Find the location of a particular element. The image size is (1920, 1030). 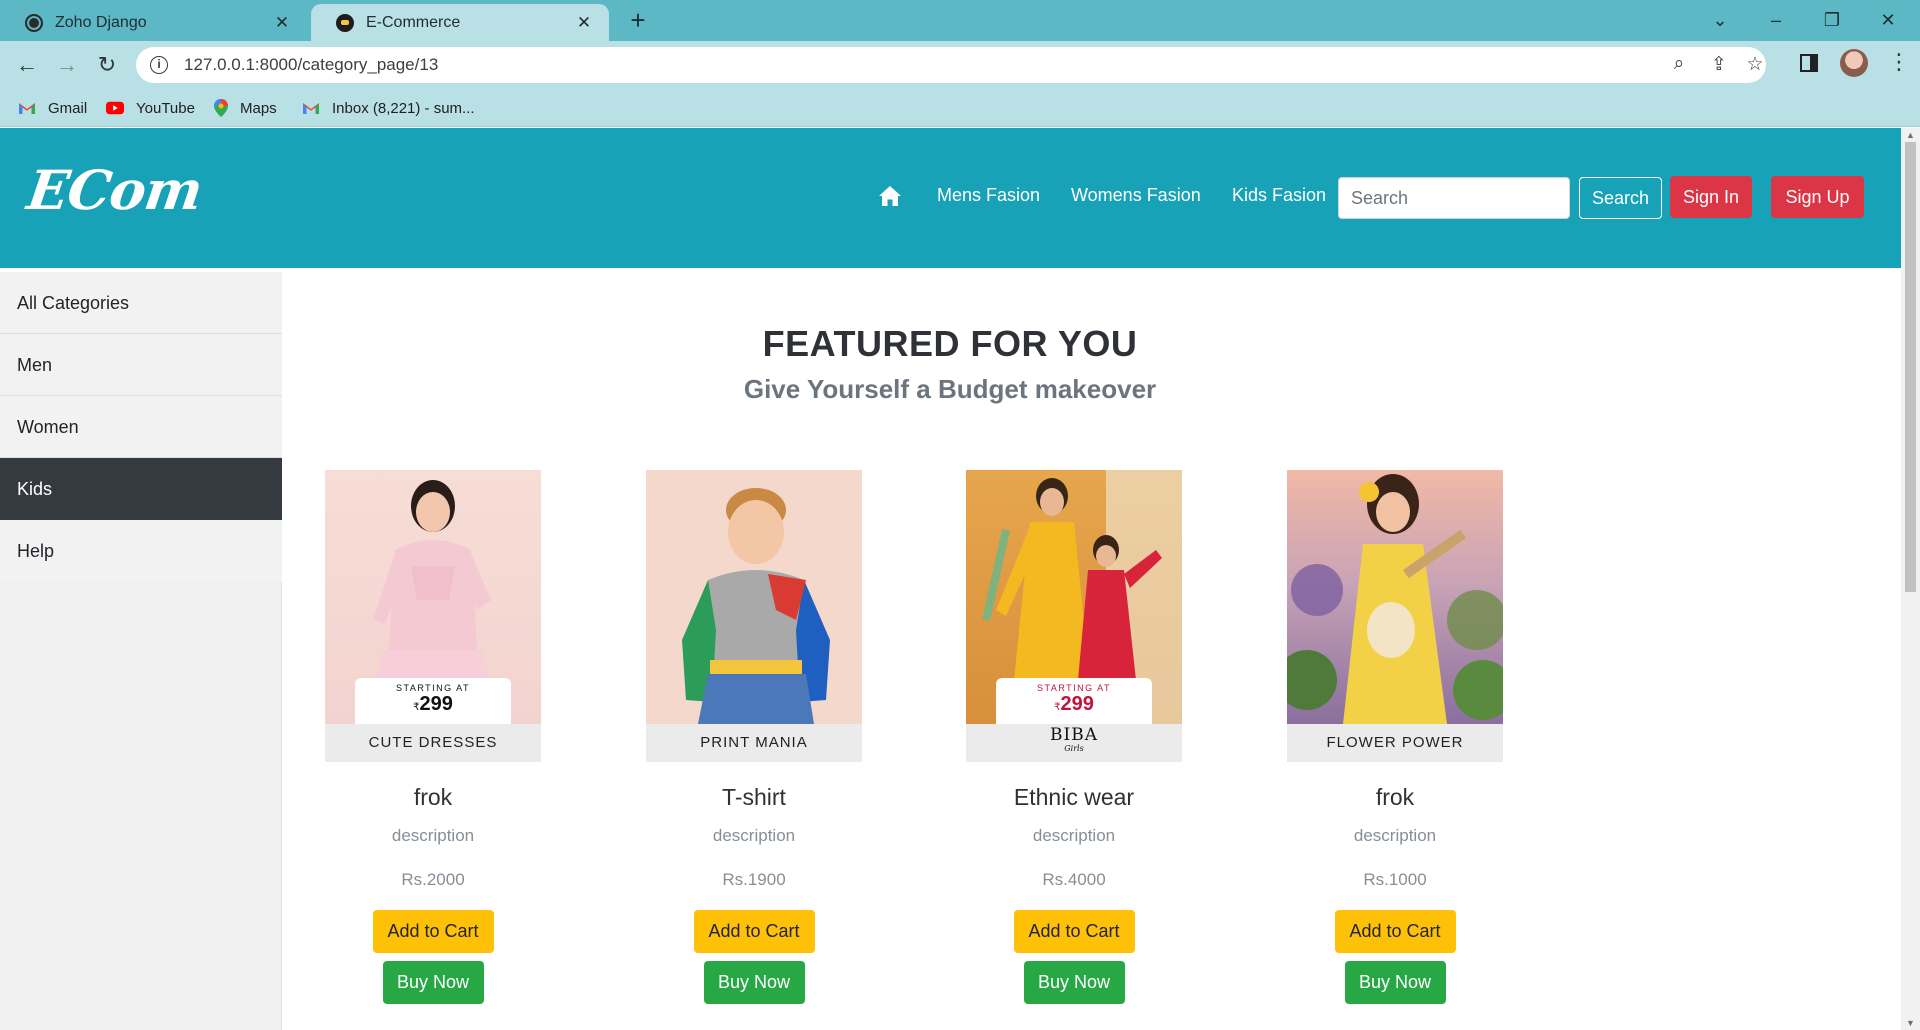

biba-logo: BIBA Girls is located at coordinates (1074, 739).